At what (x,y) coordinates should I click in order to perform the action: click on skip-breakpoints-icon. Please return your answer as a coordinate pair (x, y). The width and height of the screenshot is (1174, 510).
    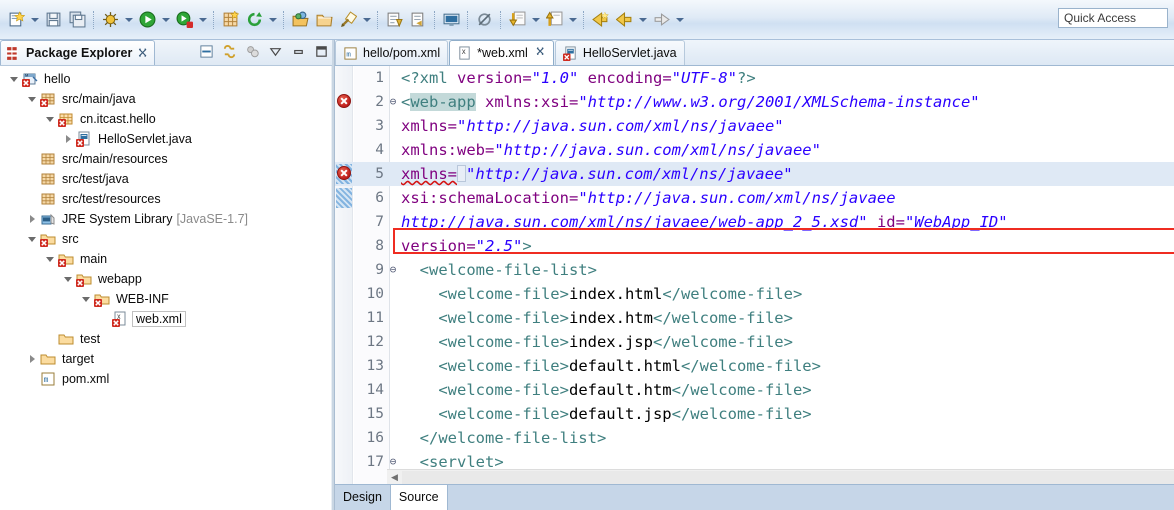
    Looking at the image, I should click on (484, 20).